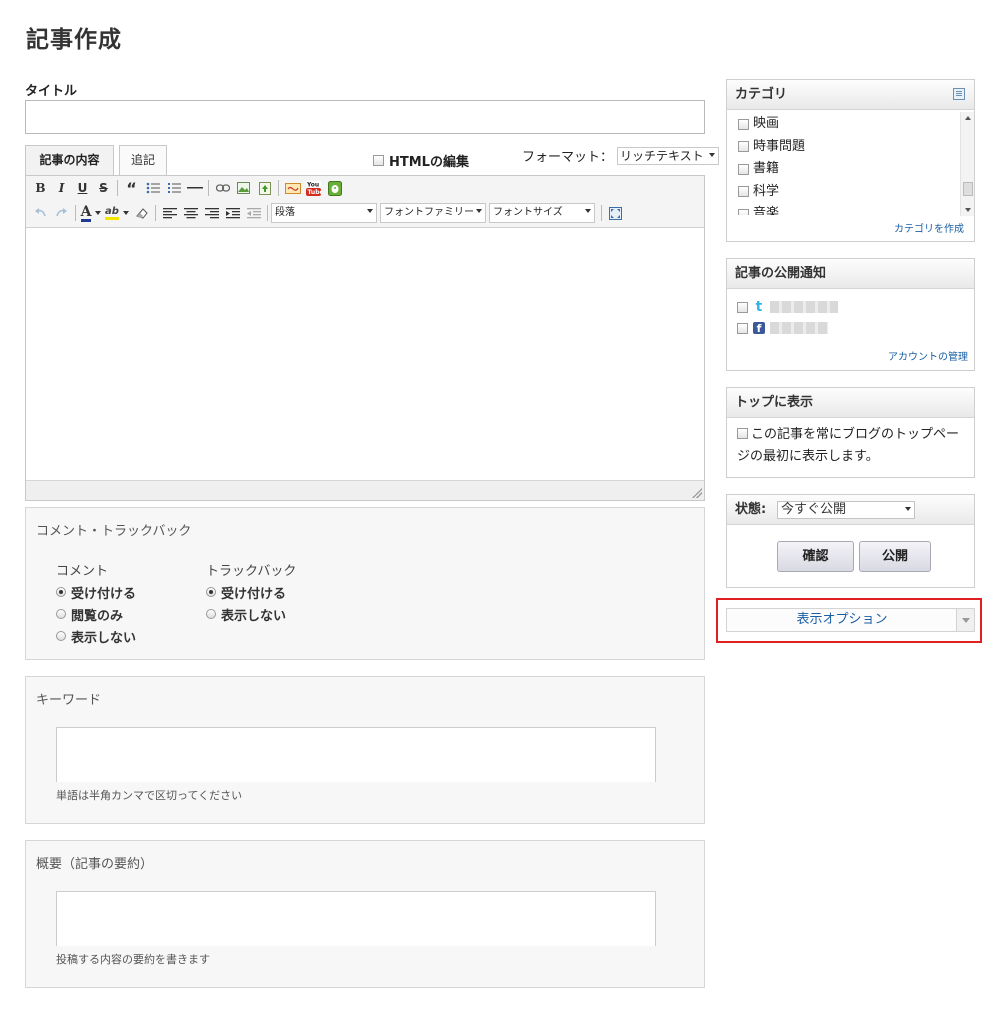  I want to click on numbered-list-icon, so click(174, 188).